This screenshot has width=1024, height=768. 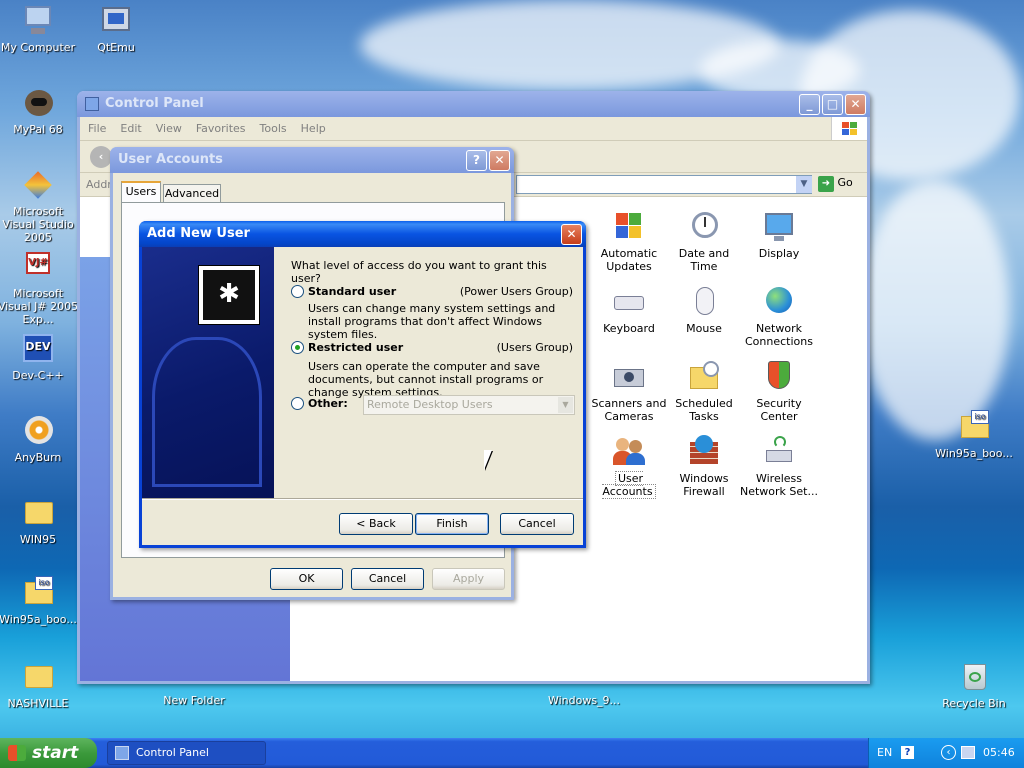 I want to click on button-label: < Back, so click(x=376, y=523).